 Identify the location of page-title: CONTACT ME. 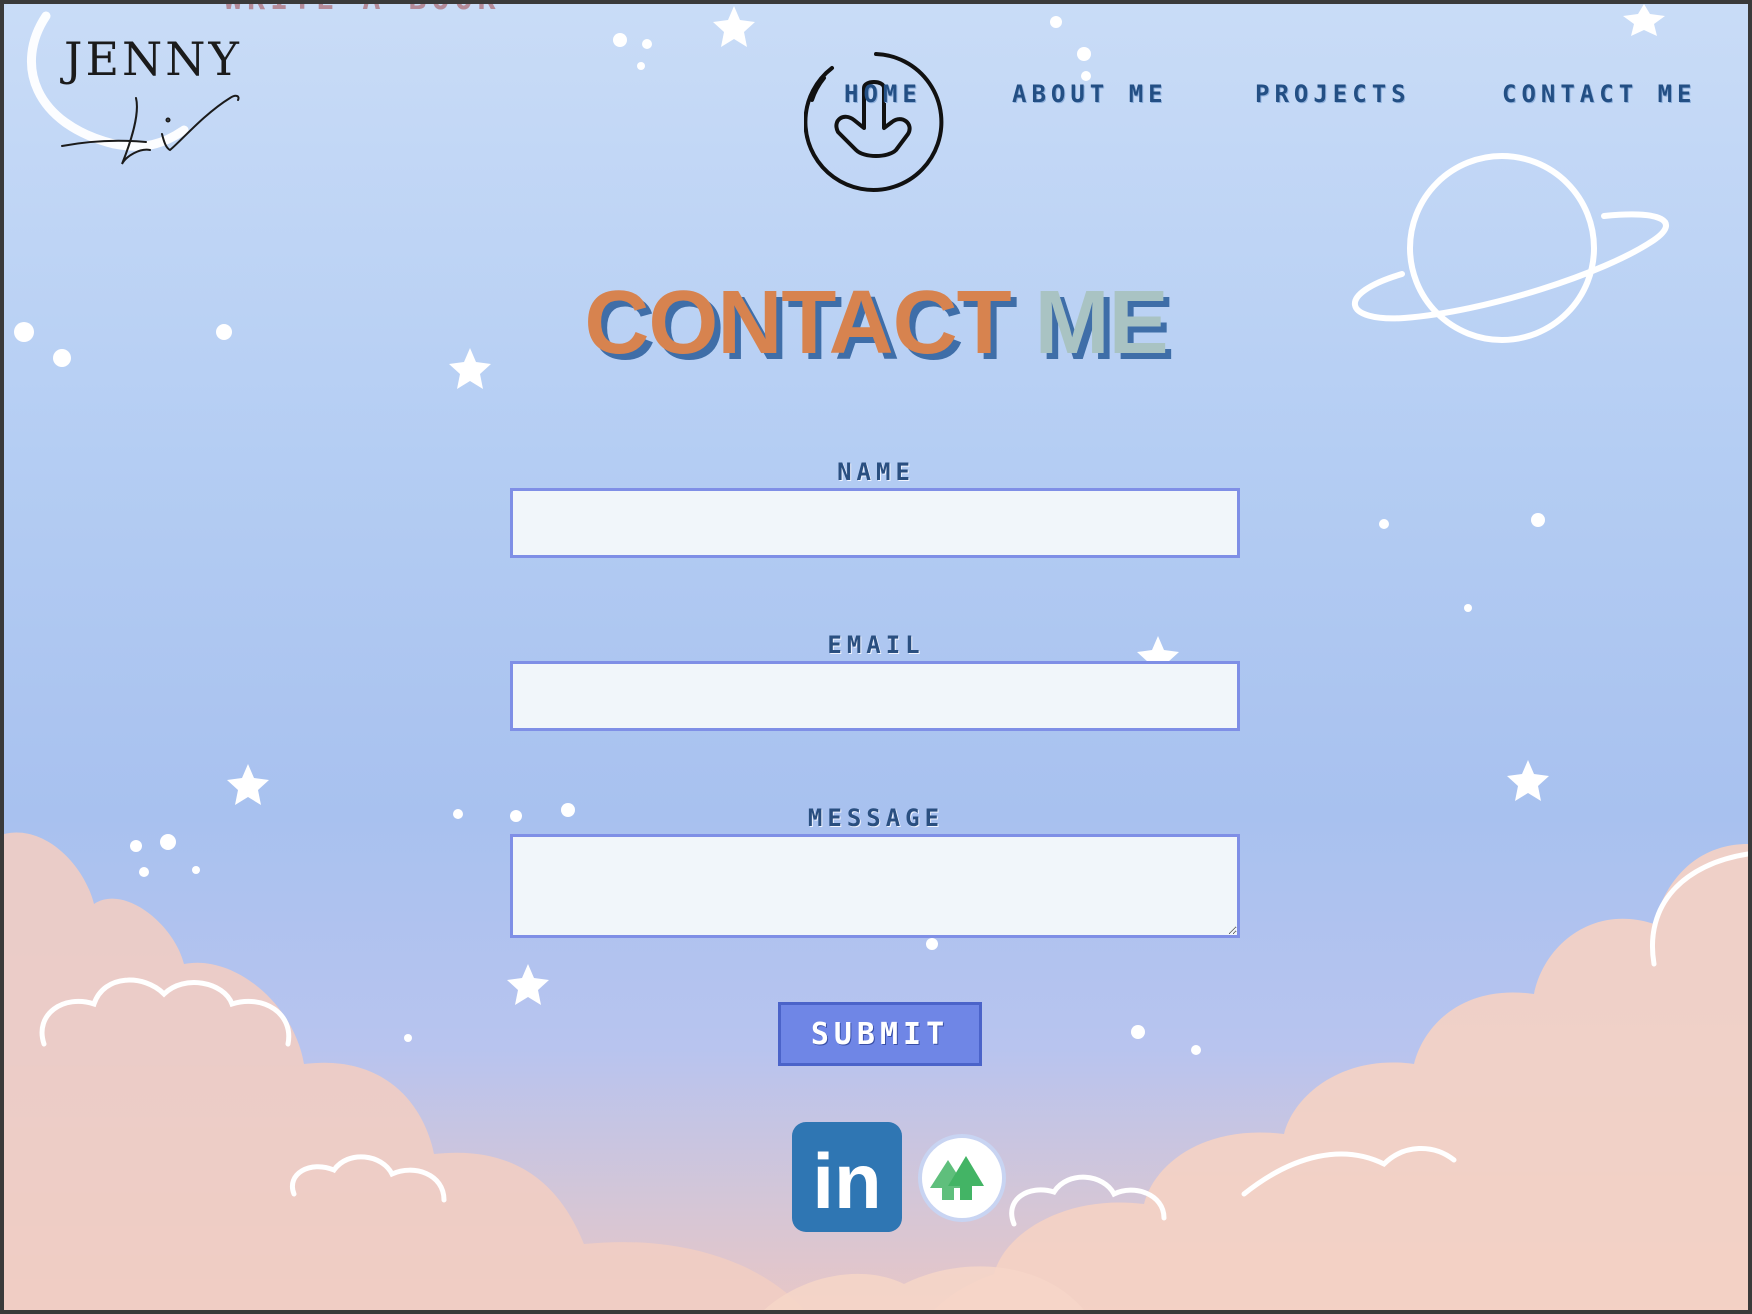
(876, 323).